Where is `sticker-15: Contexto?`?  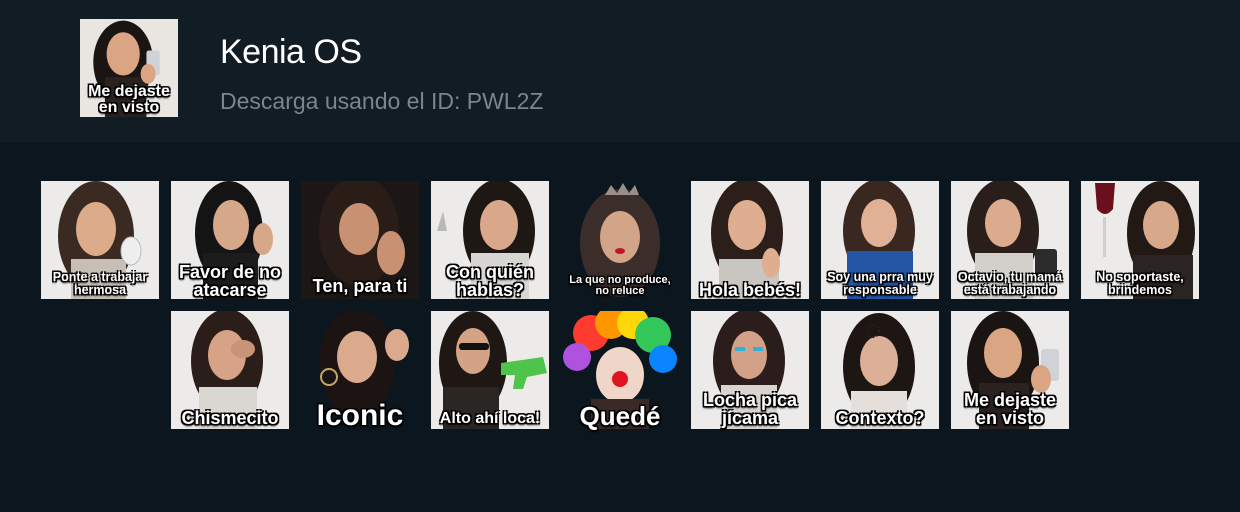
sticker-15: Contexto? is located at coordinates (880, 370).